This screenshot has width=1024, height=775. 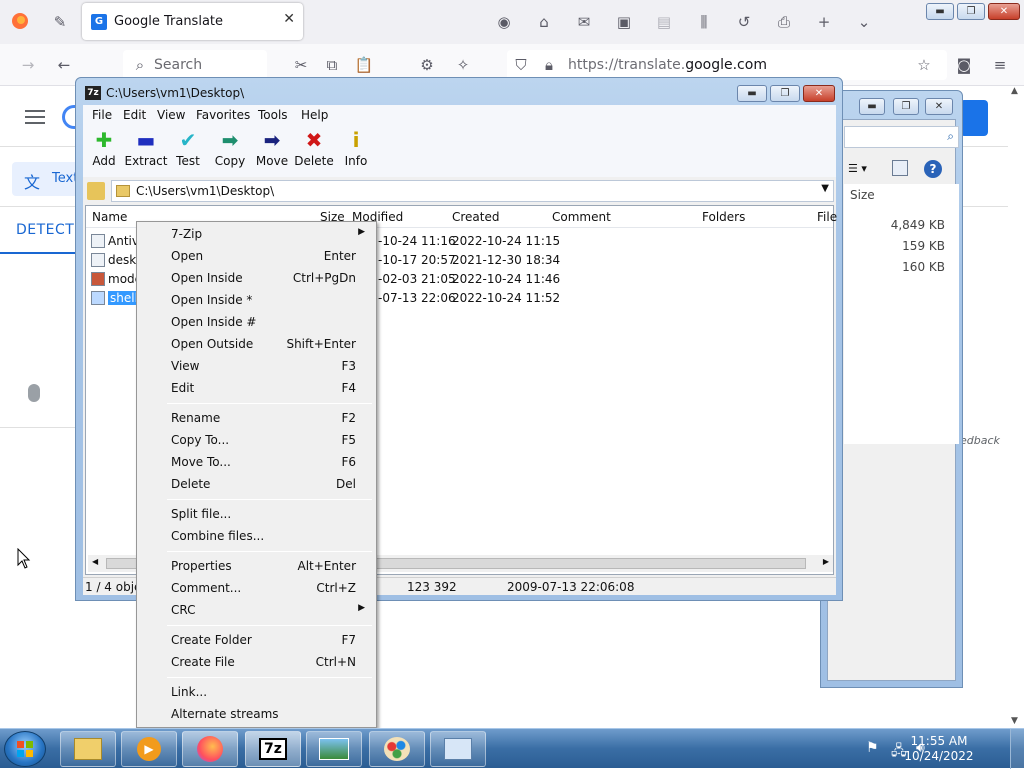 I want to click on win2-pane-icon, so click(x=900, y=168).